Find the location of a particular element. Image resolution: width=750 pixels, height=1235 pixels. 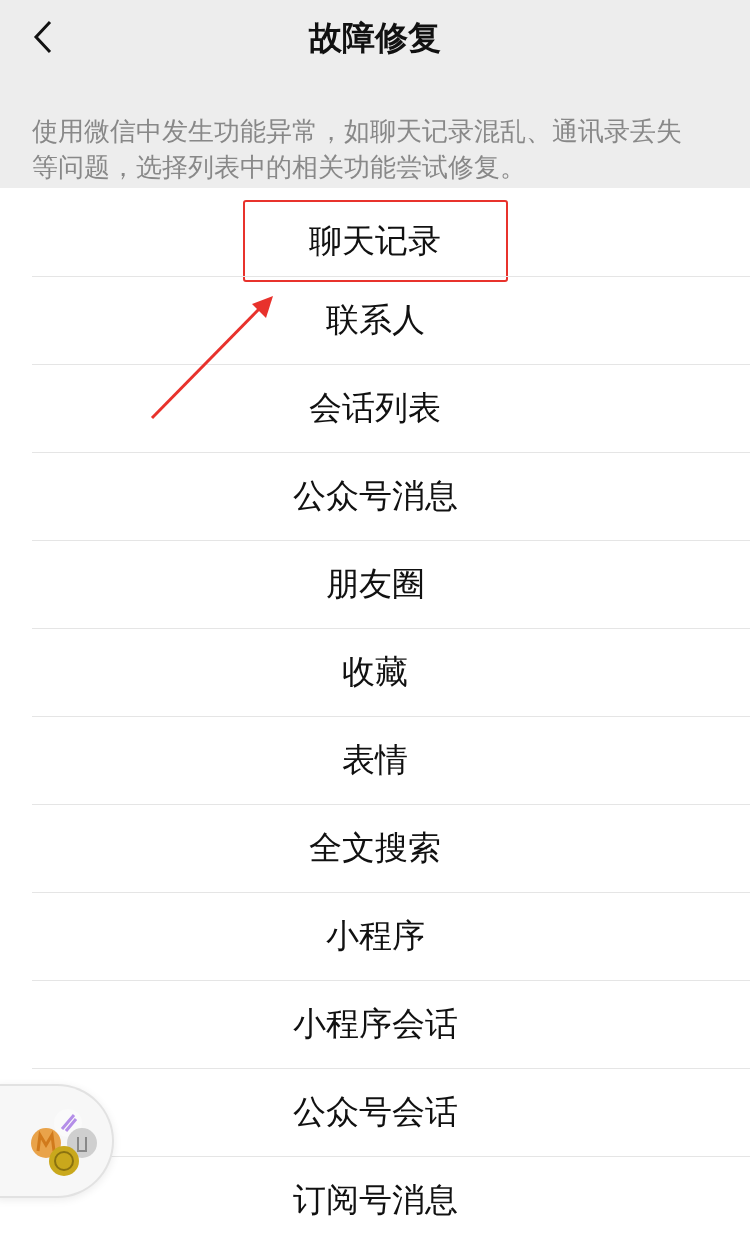

floating-window-button is located at coordinates (57, 1141).